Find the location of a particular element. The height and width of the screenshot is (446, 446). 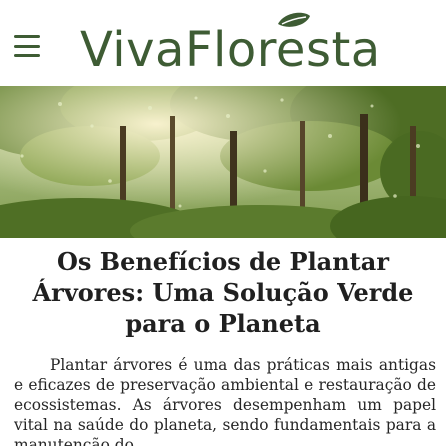

site-logo: VivaFloresta is located at coordinates (230, 44).